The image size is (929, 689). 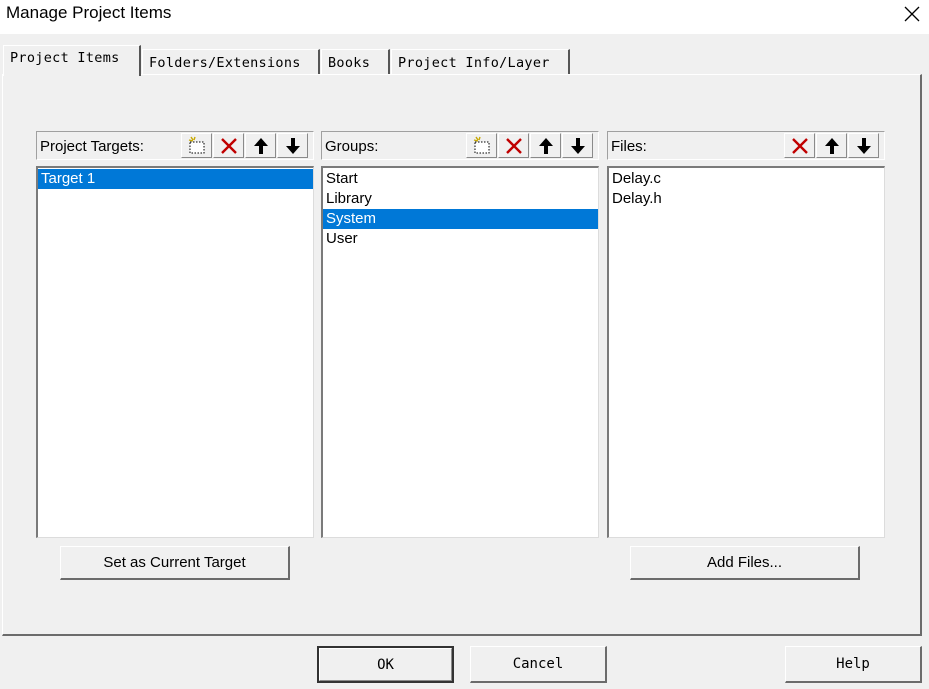 I want to click on list-item: Start, so click(x=460, y=179).